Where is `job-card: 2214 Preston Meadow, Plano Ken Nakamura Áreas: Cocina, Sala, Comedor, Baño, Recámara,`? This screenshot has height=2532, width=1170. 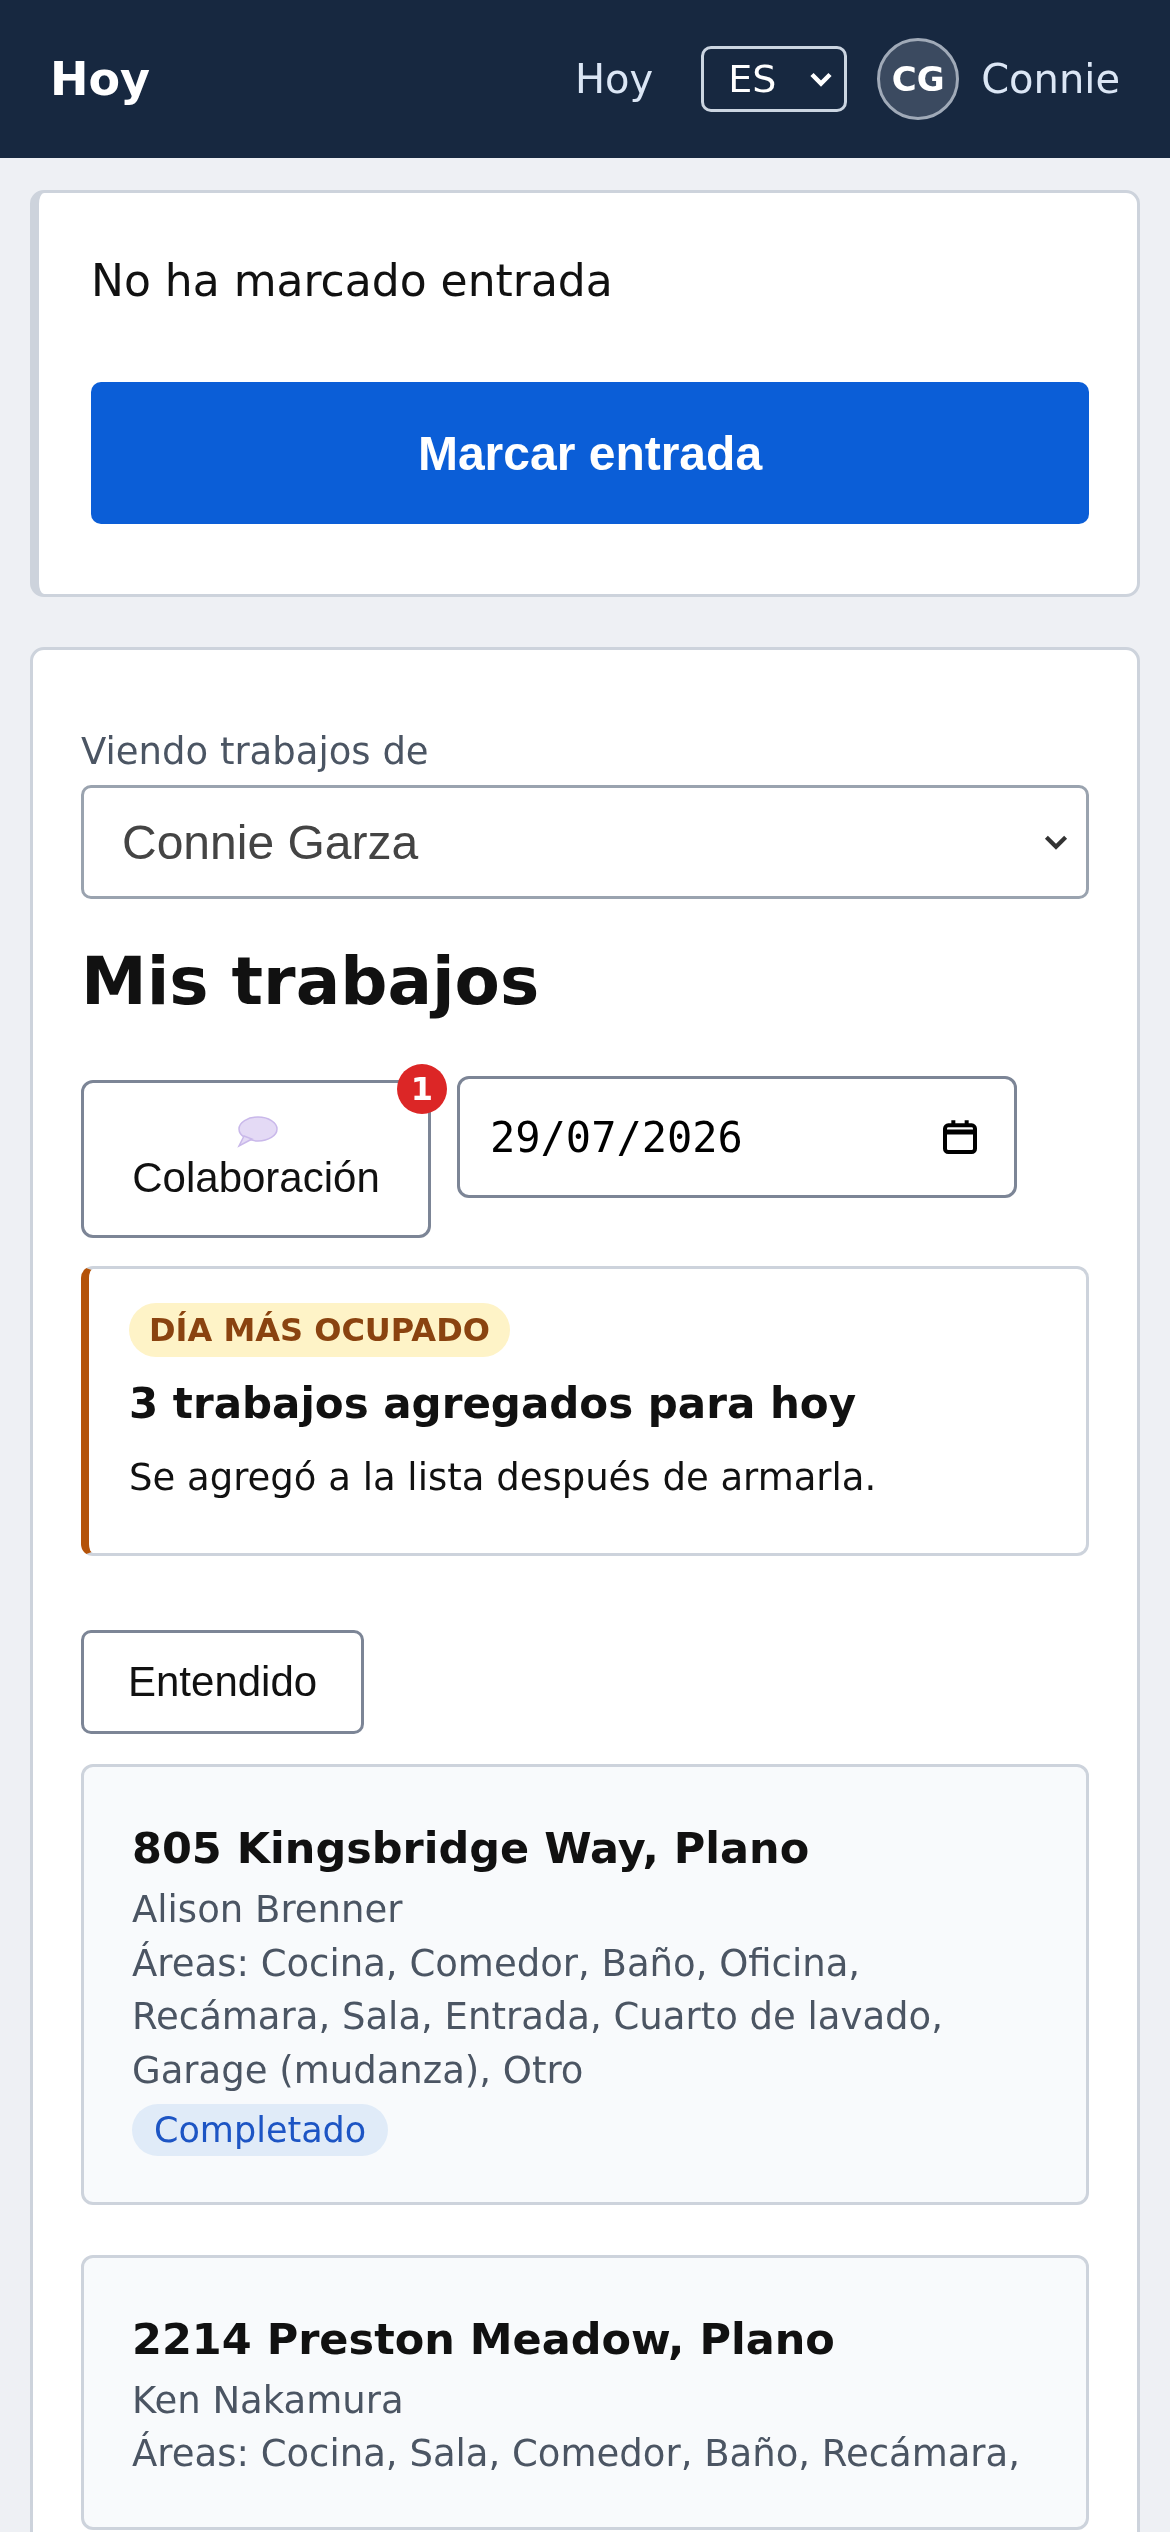 job-card: 2214 Preston Meadow, Plano Ken Nakamura Áreas: Cocina, Sala, Comedor, Baño, Recámara, is located at coordinates (585, 2392).